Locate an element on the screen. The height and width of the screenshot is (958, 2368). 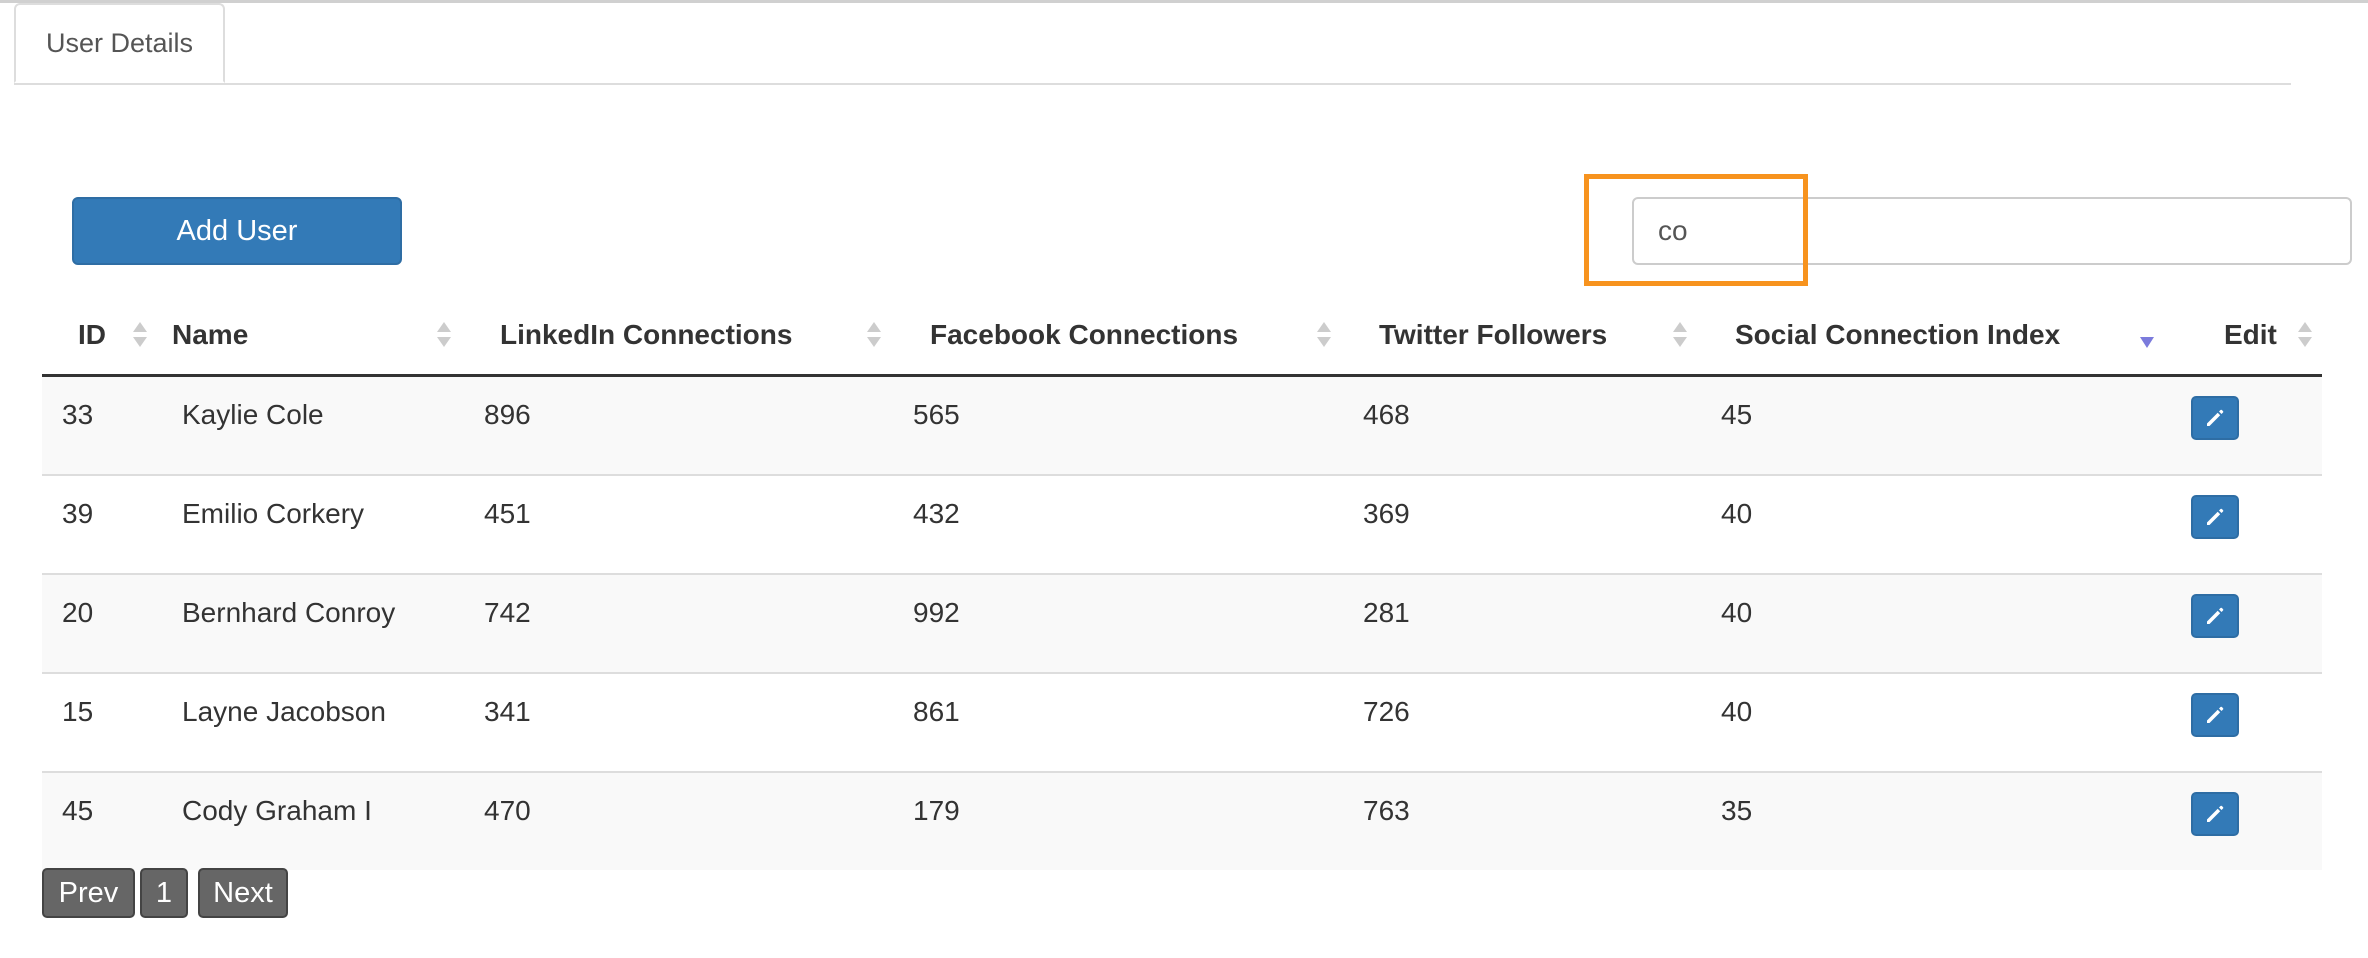
cell-twitter-followers: 468 is located at coordinates (1386, 414).